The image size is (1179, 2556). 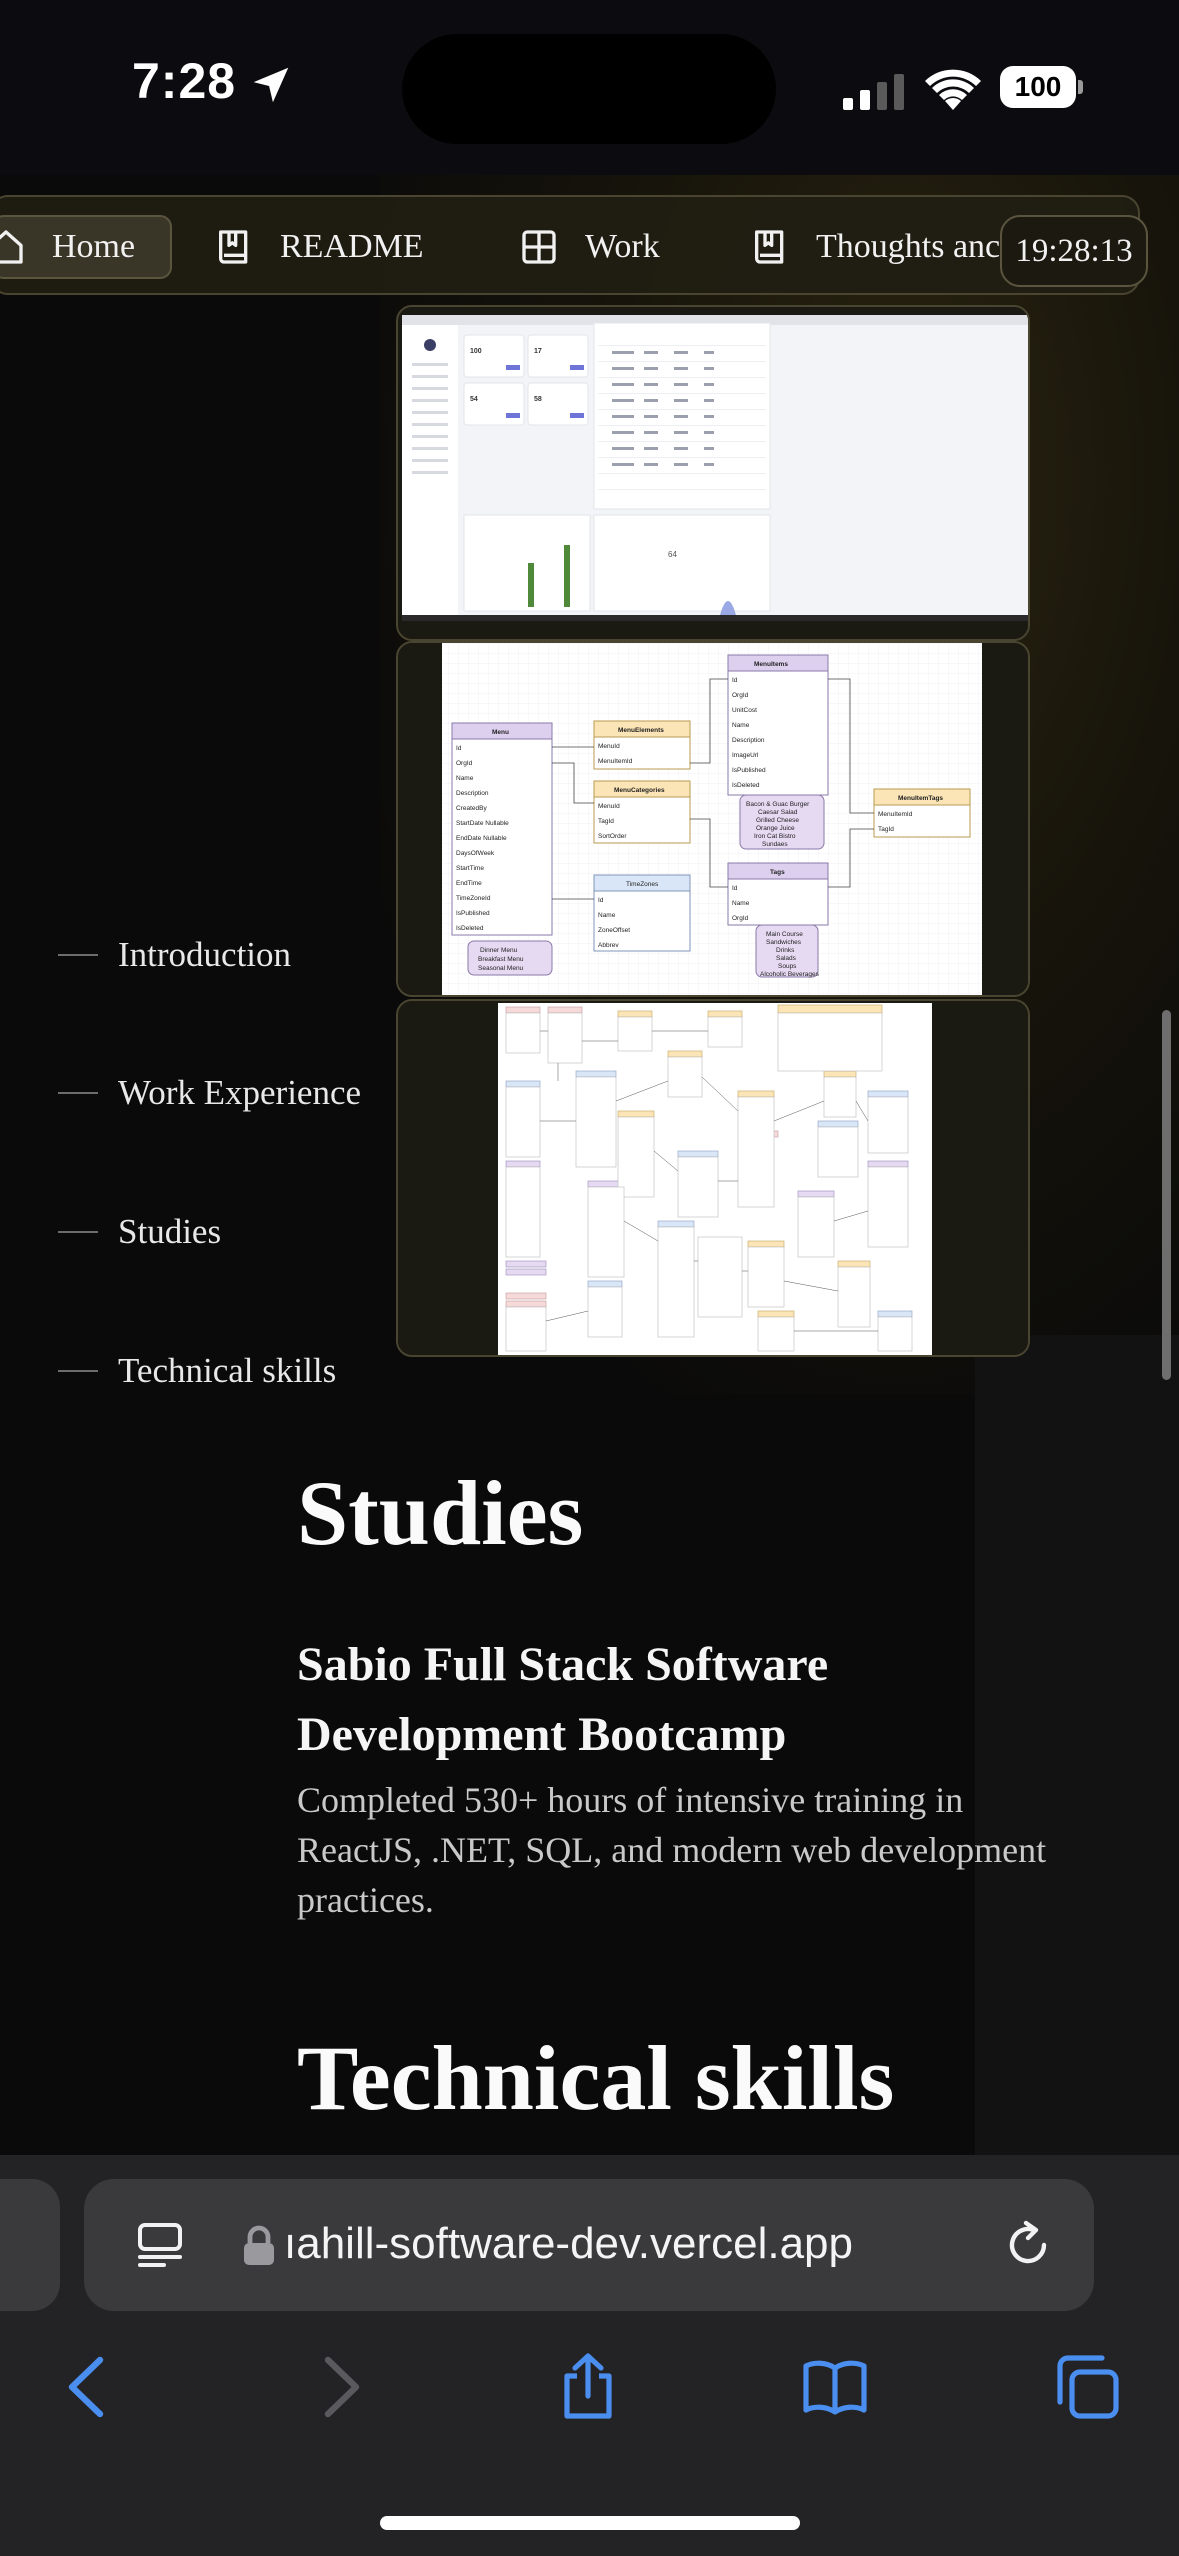 What do you see at coordinates (615, 761) in the screenshot?
I see `svg-text: MenuItemId` at bounding box center [615, 761].